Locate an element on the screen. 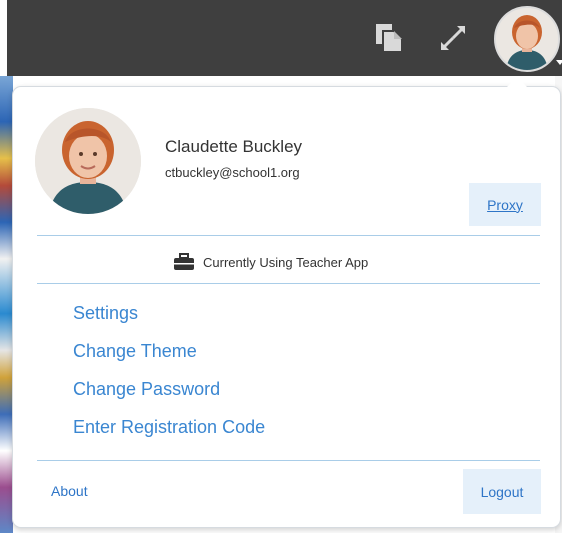 Image resolution: width=562 pixels, height=533 pixels. about-link: About is located at coordinates (69, 491).